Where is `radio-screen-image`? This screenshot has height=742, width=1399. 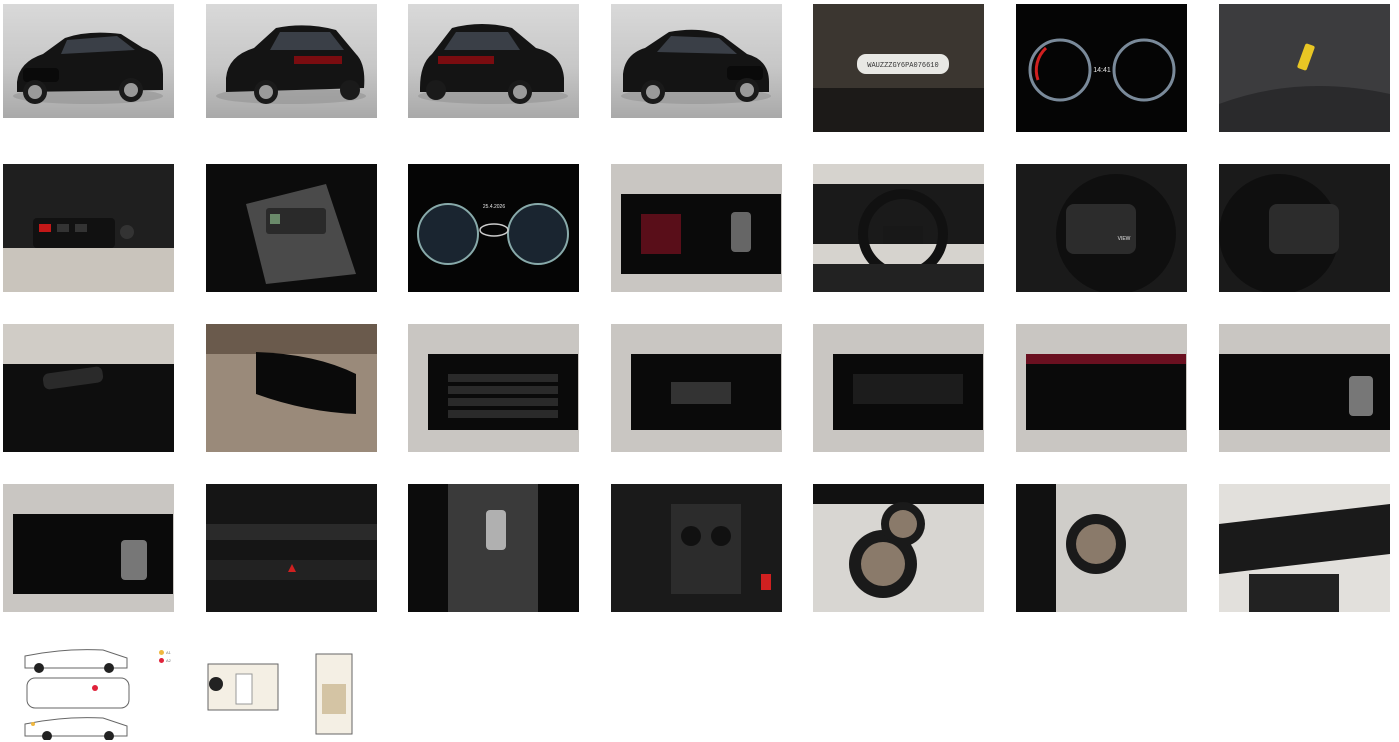
radio-screen-image is located at coordinates (493, 388).